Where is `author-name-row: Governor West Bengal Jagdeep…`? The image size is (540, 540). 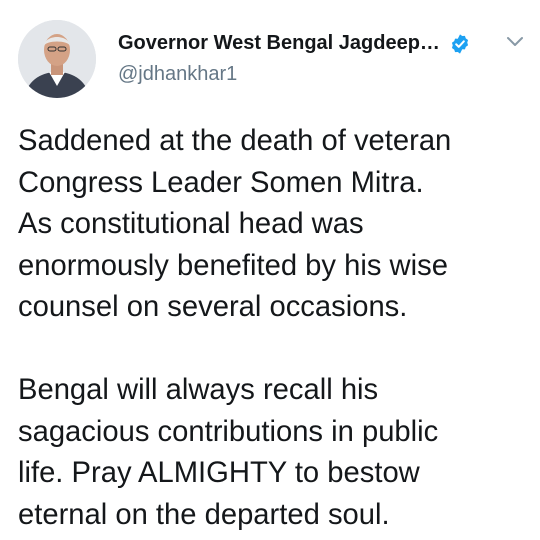
author-name-row: Governor West Bengal Jagdeep… is located at coordinates (294, 43).